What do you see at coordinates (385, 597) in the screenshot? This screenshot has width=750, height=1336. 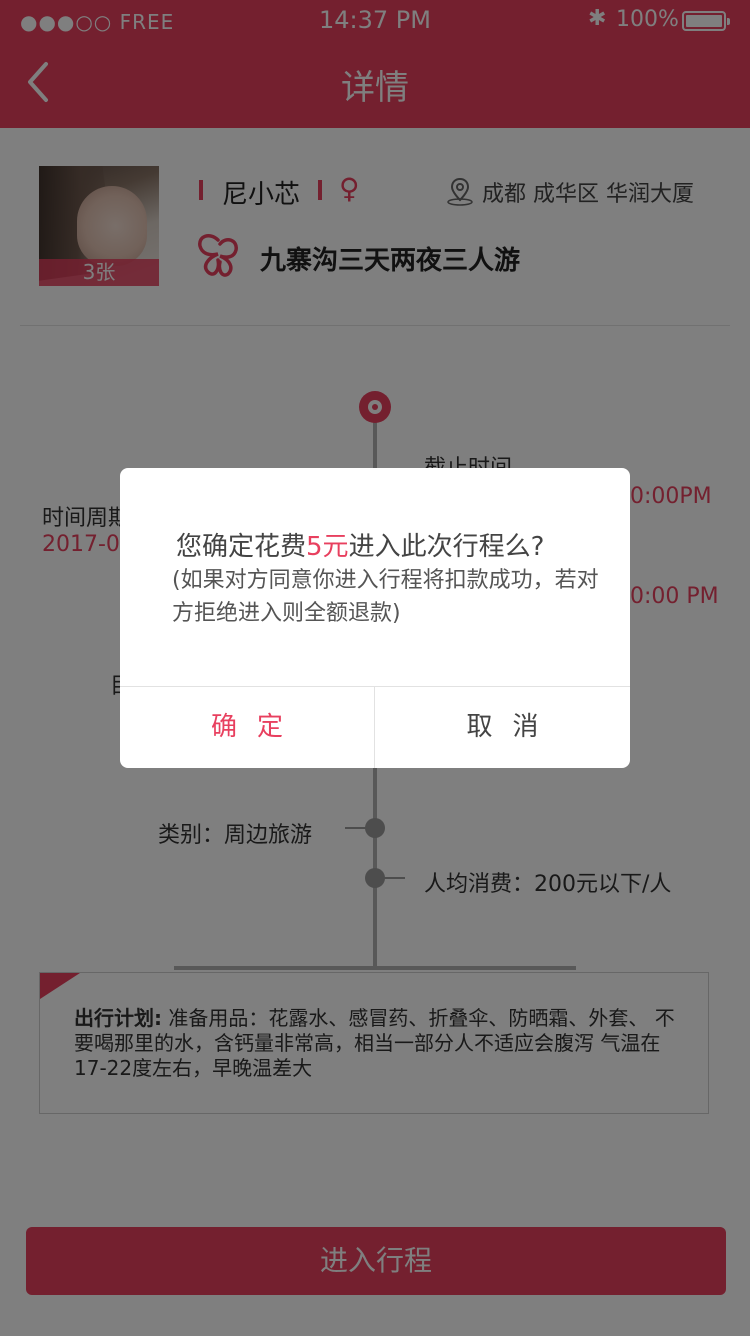 I see `dialog-note: (如果对方同意你进入行程将扣款成功，若对方拒绝进入则全额退款)` at bounding box center [385, 597].